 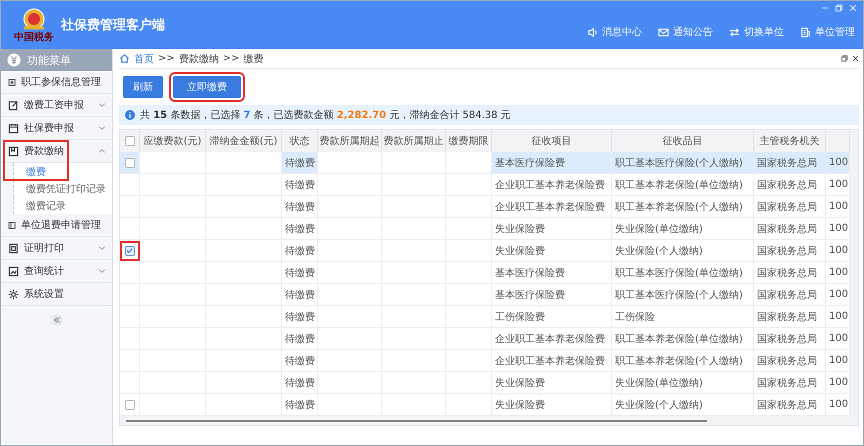 I want to click on header-nav-link: 单位管理, so click(x=827, y=32).